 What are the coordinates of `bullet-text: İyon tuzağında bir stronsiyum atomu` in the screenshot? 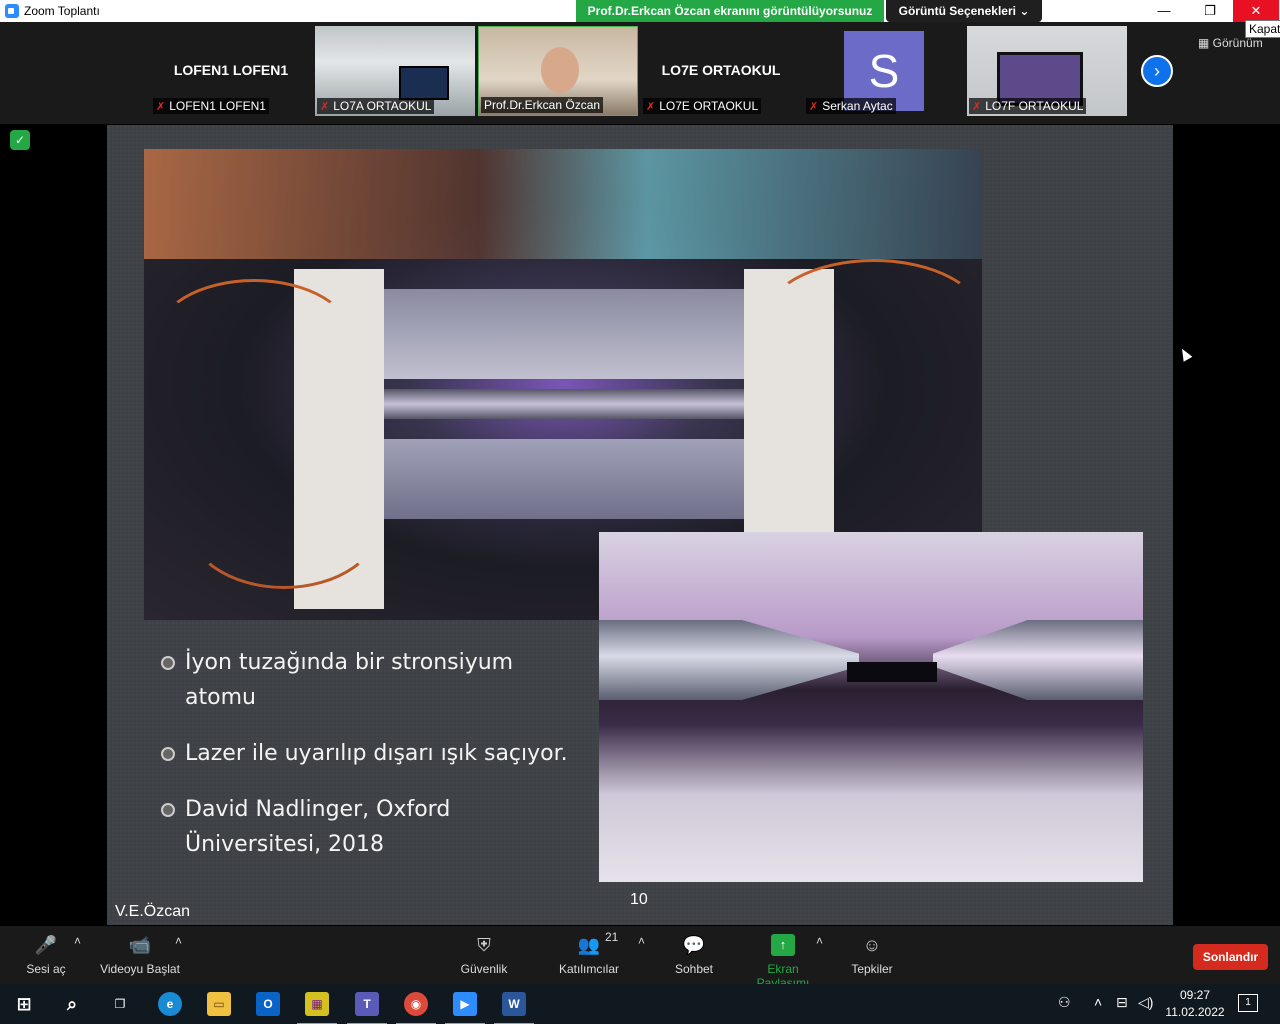 It's located at (349, 680).